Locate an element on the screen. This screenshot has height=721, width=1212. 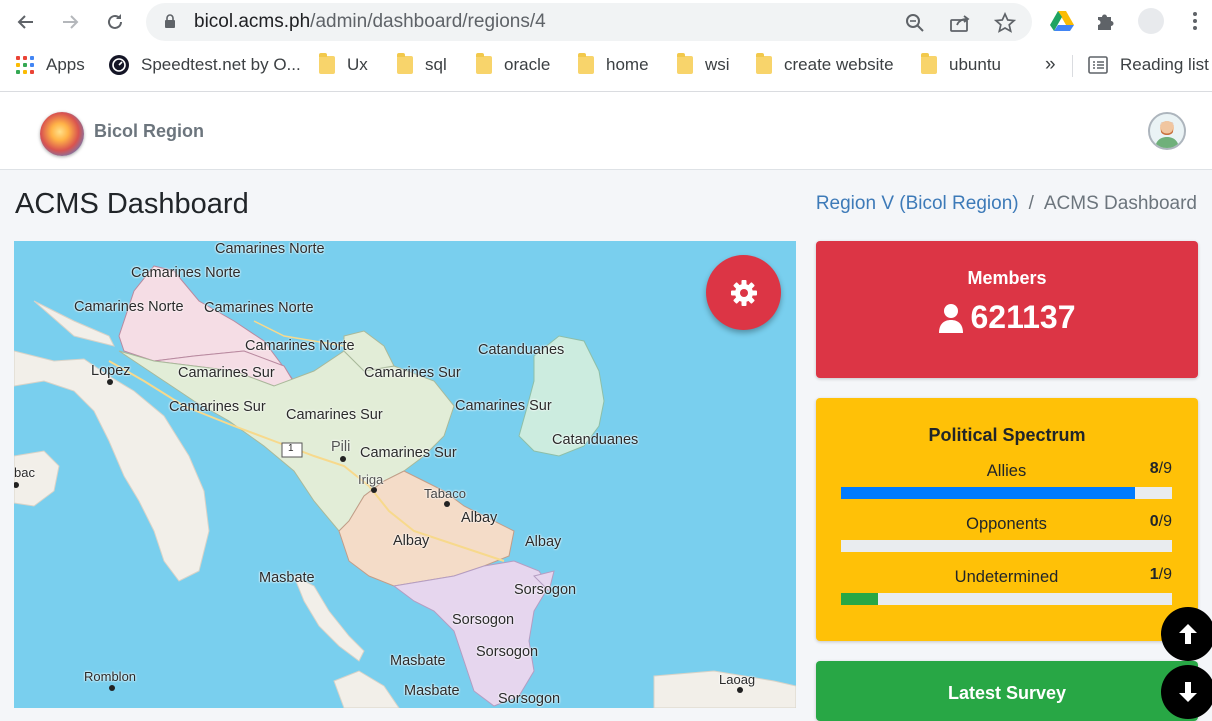
scroll-down-button is located at coordinates (1186, 692).